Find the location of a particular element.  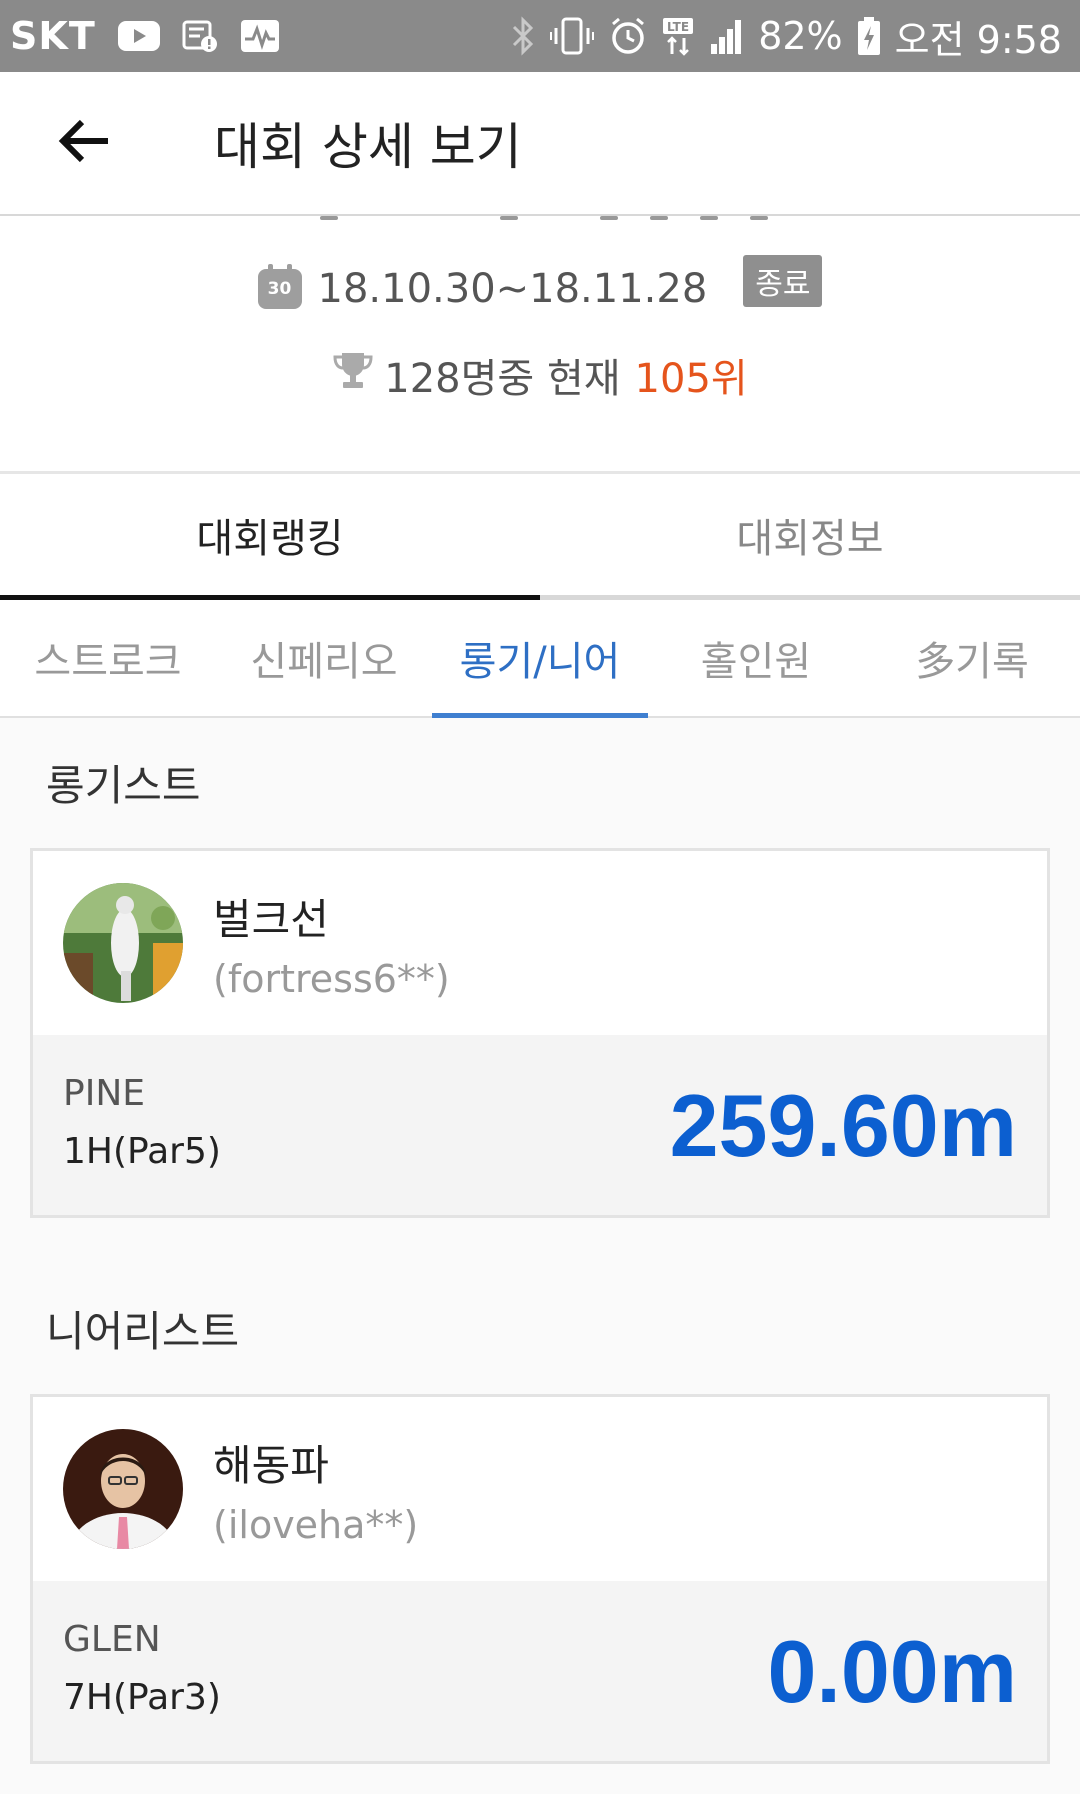

distance-value: 259.60m is located at coordinates (843, 1125).